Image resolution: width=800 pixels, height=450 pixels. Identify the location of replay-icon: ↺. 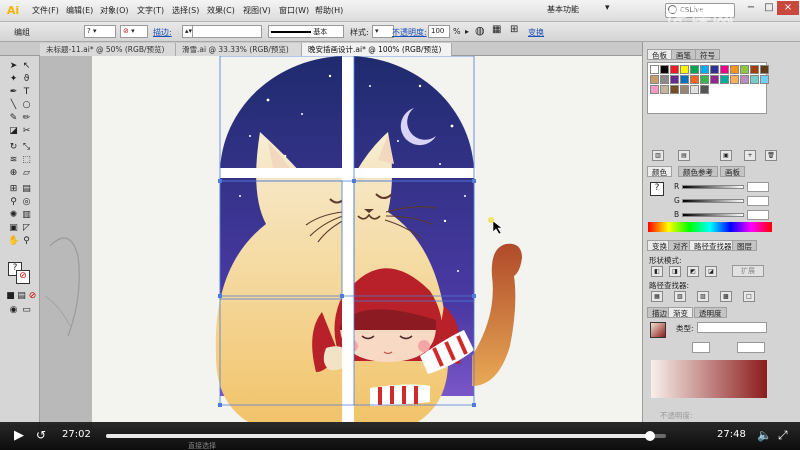
(41, 435).